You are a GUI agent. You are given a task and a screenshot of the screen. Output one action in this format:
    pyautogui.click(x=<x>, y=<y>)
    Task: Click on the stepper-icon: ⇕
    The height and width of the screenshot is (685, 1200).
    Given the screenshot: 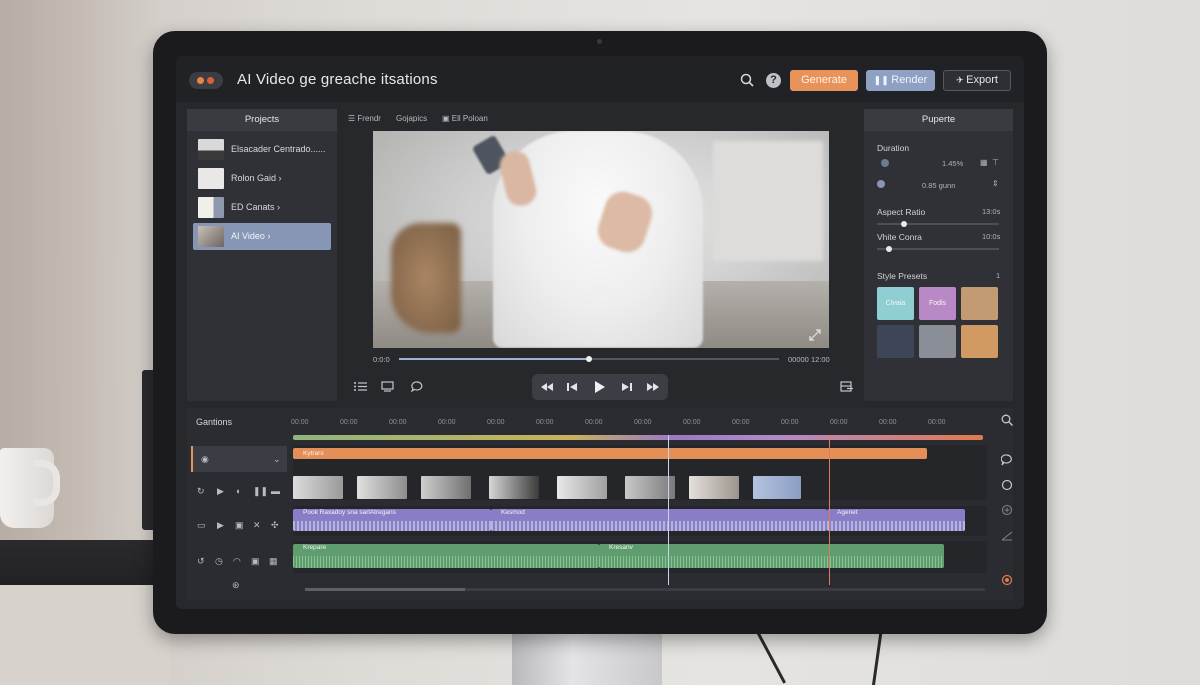 What is the action you would take?
    pyautogui.click(x=995, y=183)
    